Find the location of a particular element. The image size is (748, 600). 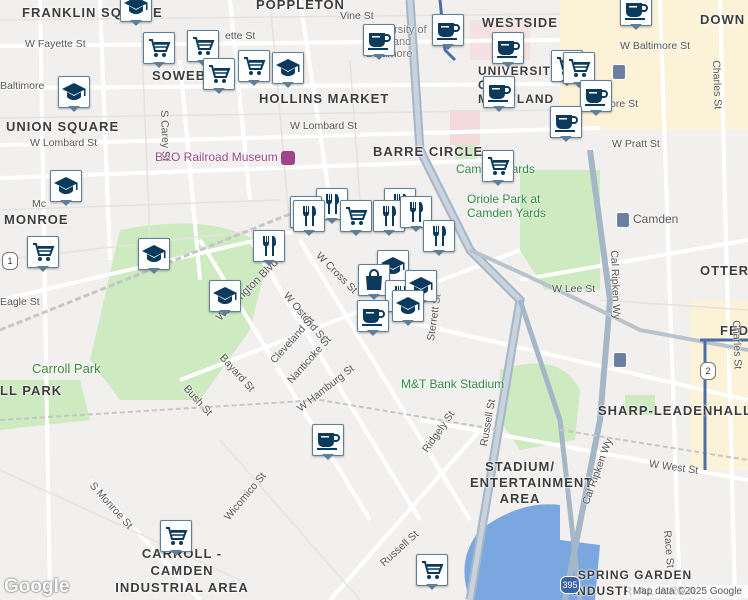

street-baltimore-frag: ore St is located at coordinates (624, 104).